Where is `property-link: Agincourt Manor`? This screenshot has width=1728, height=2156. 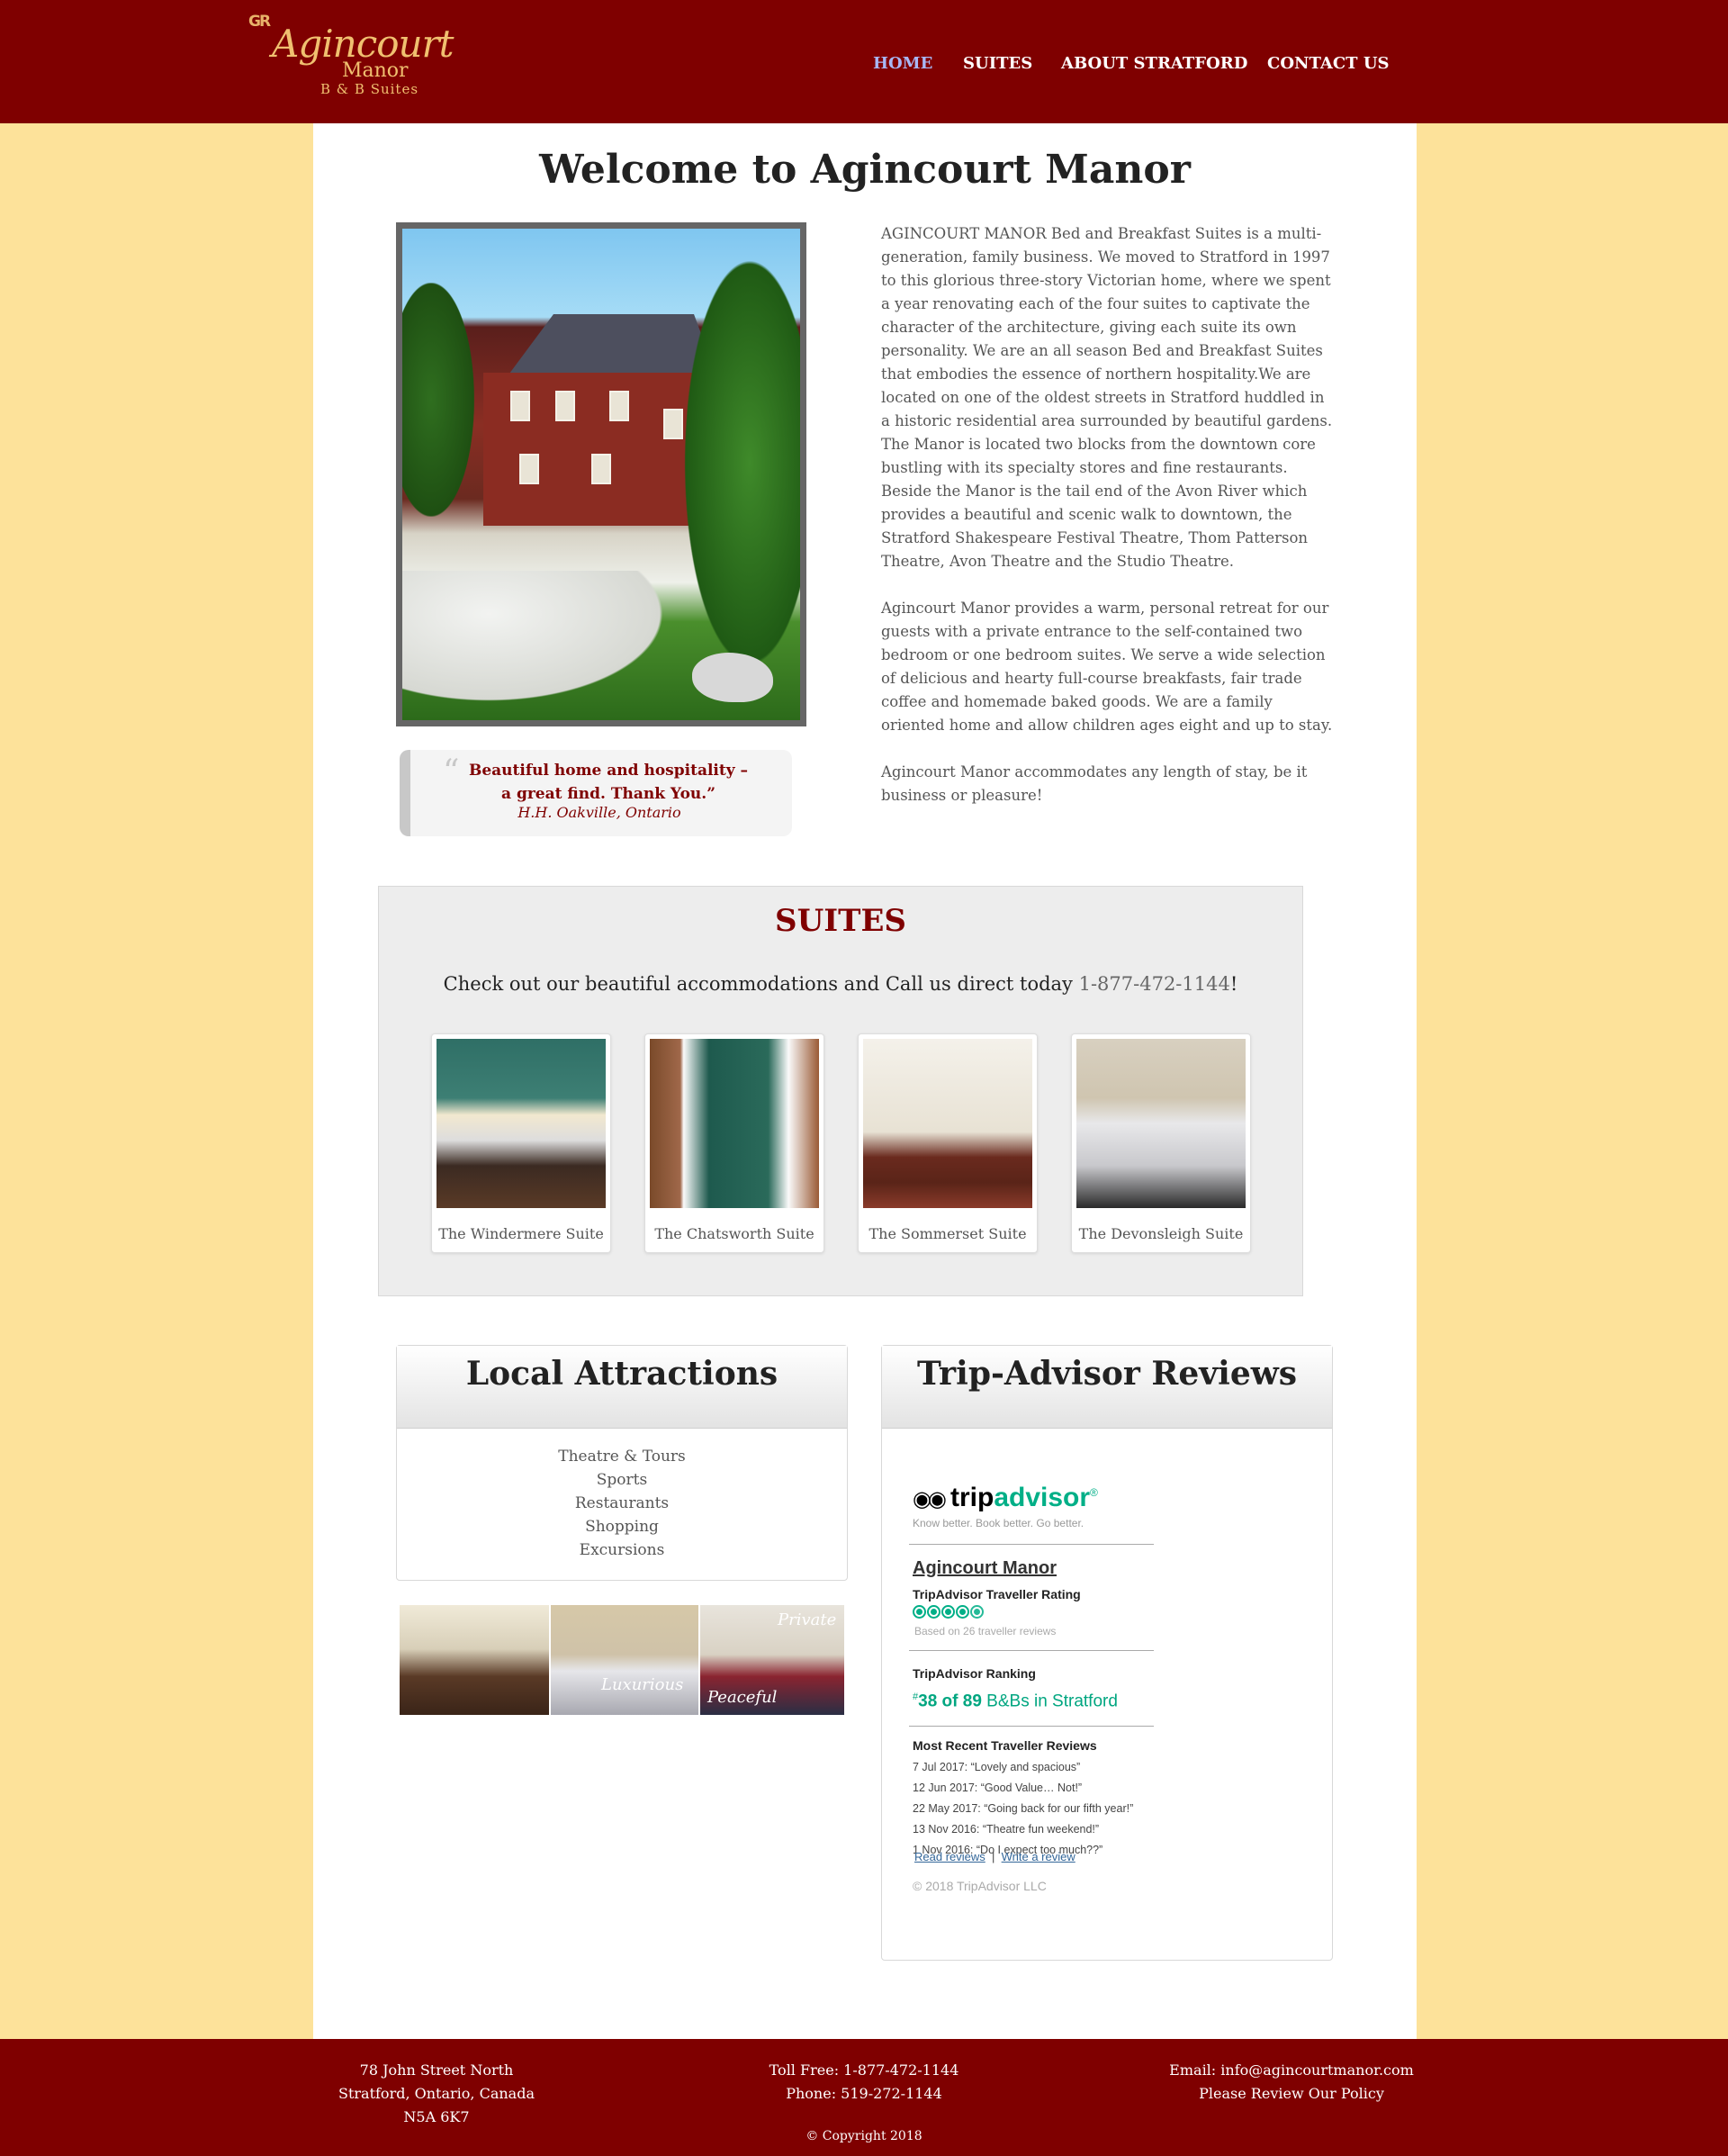
property-link: Agincourt Manor is located at coordinates (985, 1568).